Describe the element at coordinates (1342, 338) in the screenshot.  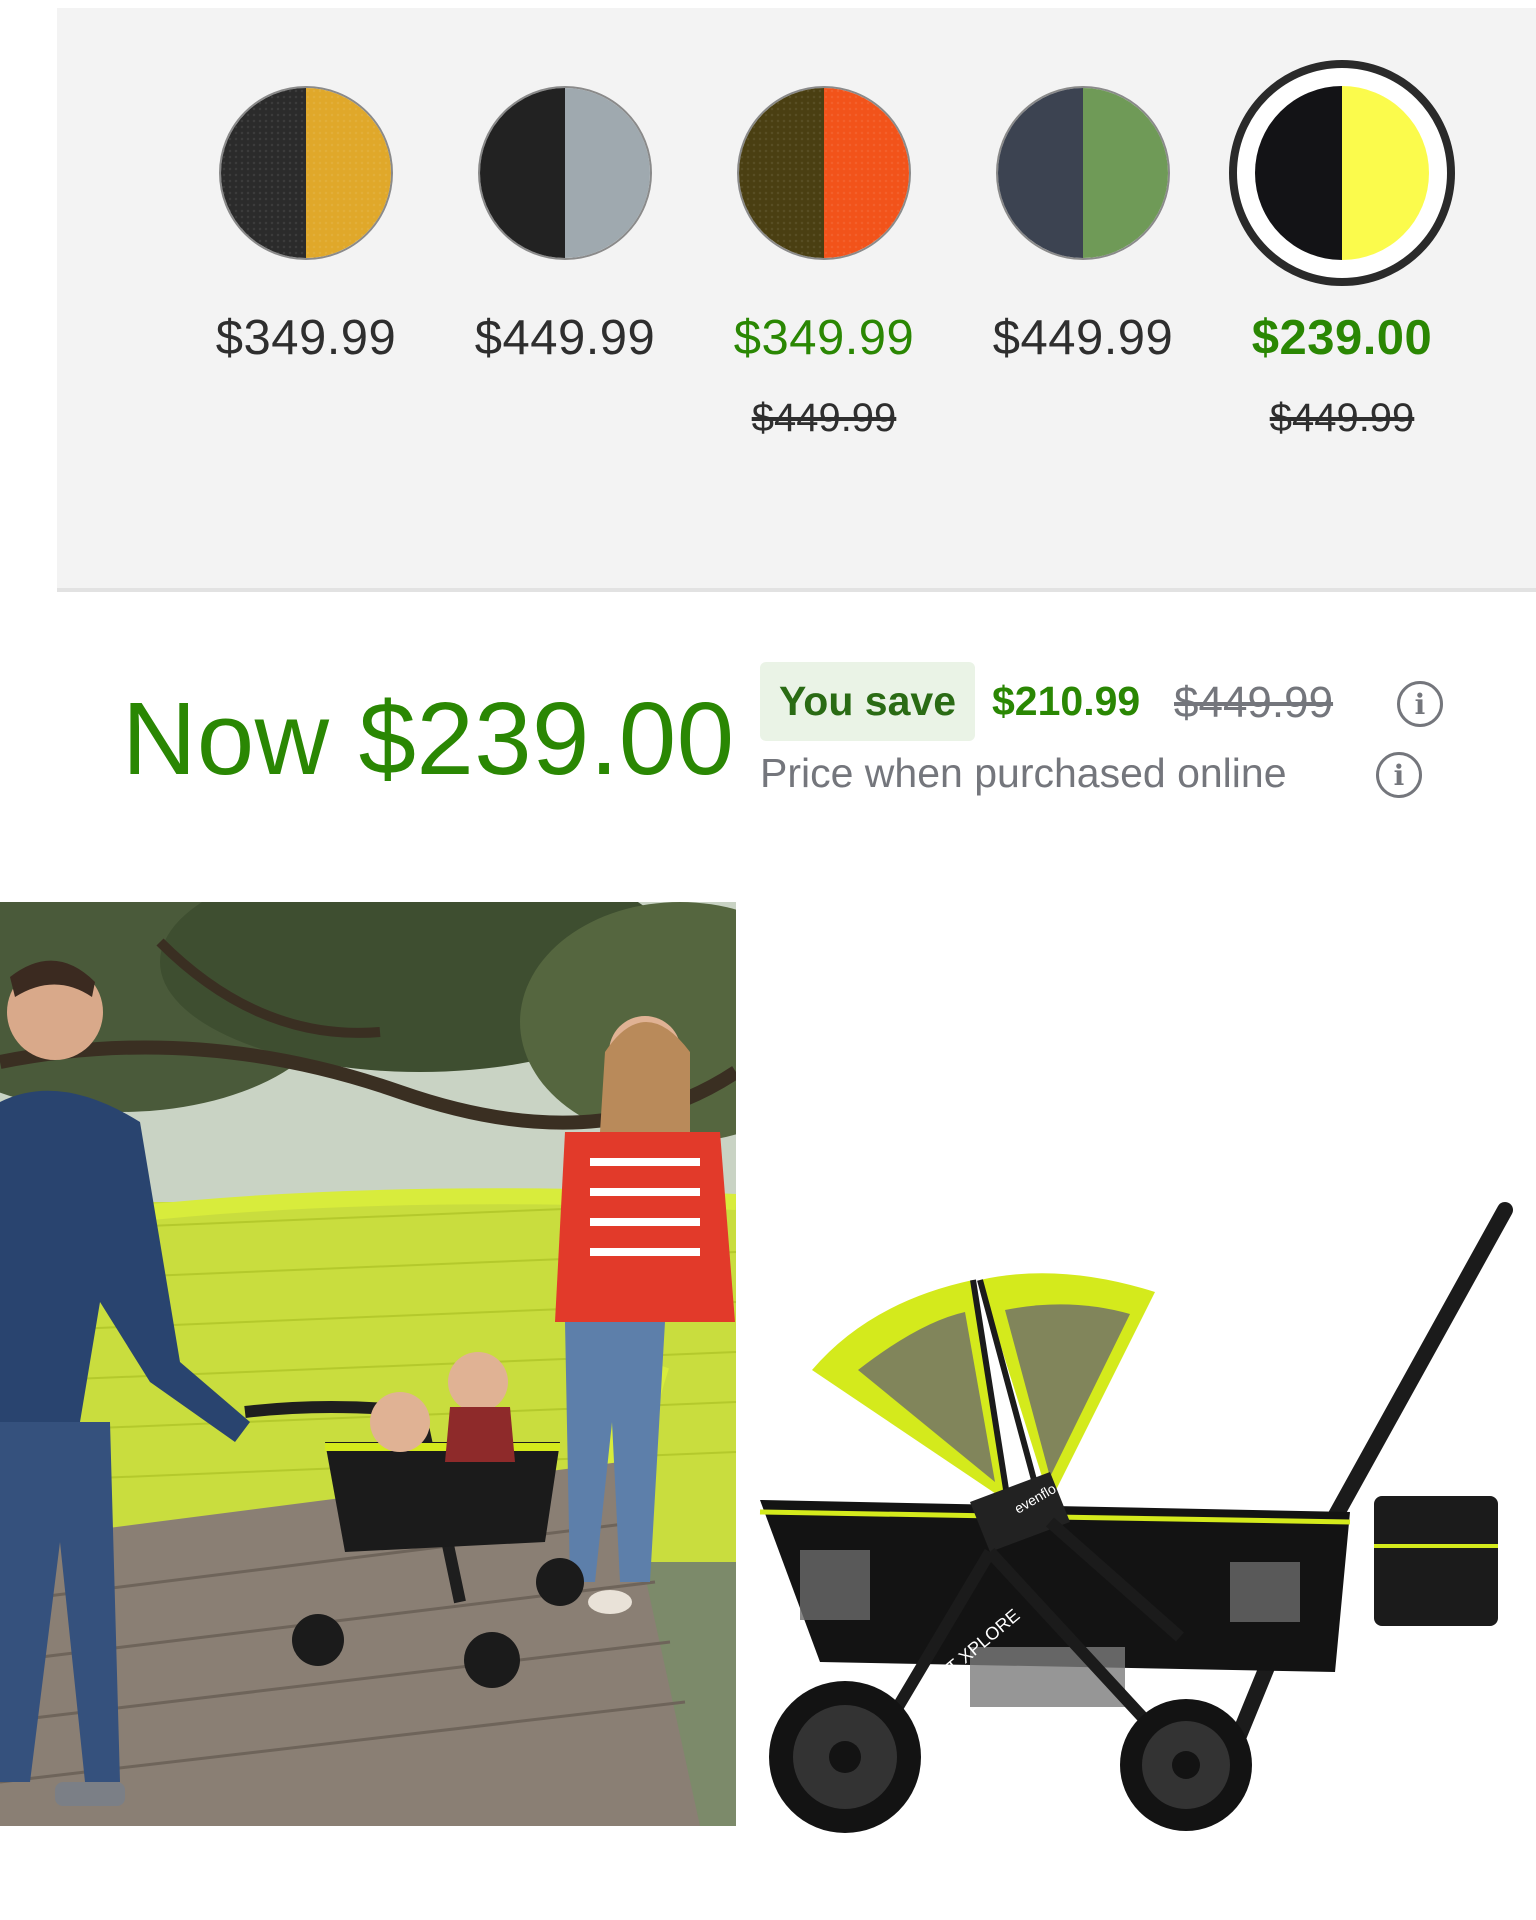
I see `swatch-price: $239.00` at that location.